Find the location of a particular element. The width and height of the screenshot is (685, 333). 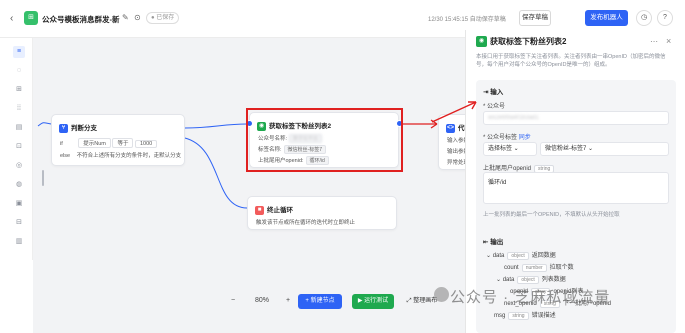

zoom-out-button: − is located at coordinates (233, 300).